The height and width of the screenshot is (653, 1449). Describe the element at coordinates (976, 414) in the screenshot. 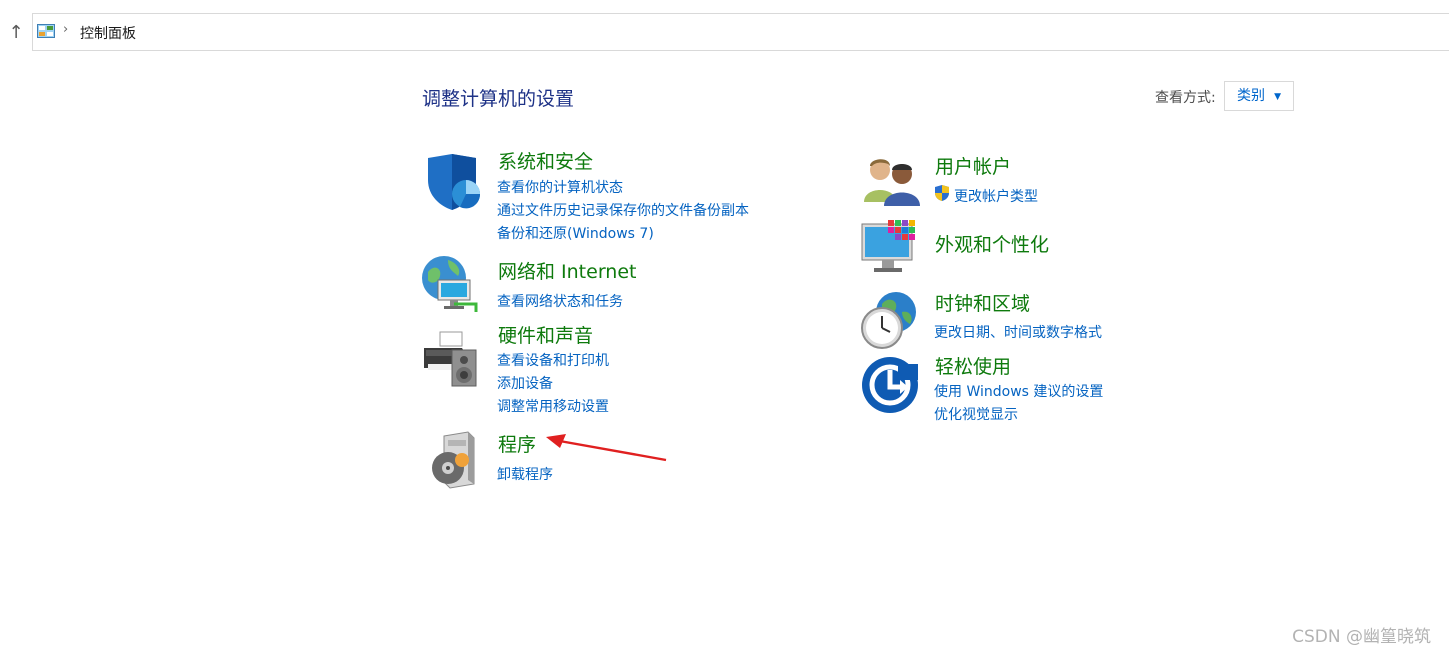

I see `link-optimize-visual-display: 优化视觉显示` at that location.